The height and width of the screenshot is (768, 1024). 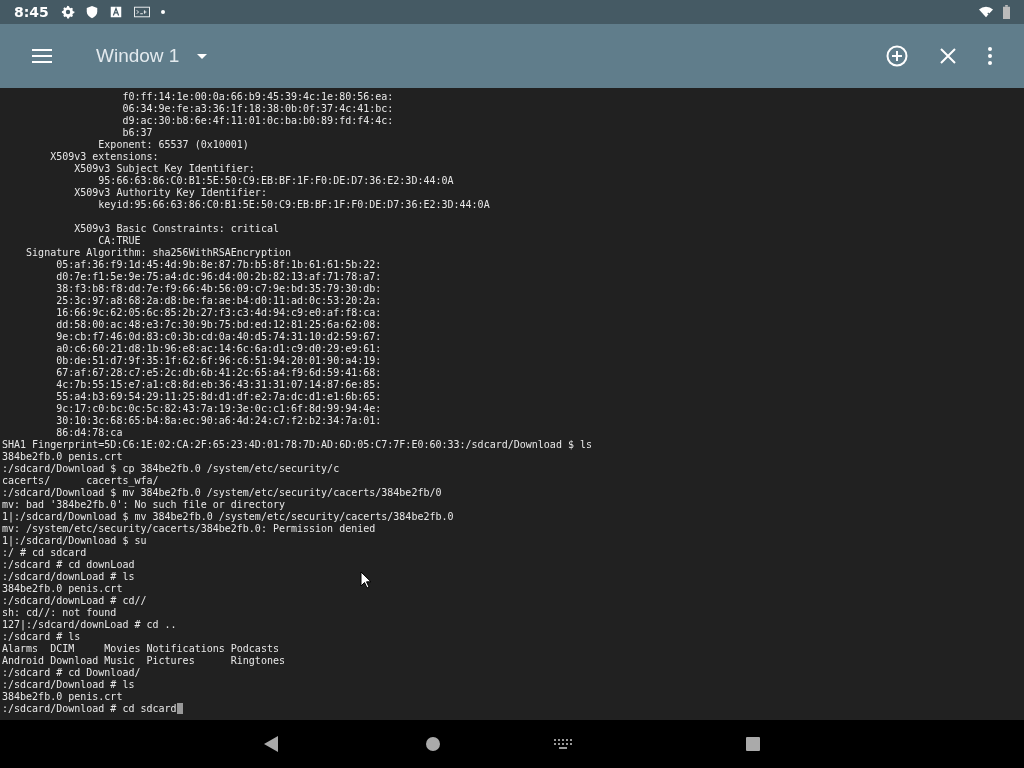 What do you see at coordinates (59, 613) in the screenshot?
I see `terminal-line: sh: cd//: not found` at bounding box center [59, 613].